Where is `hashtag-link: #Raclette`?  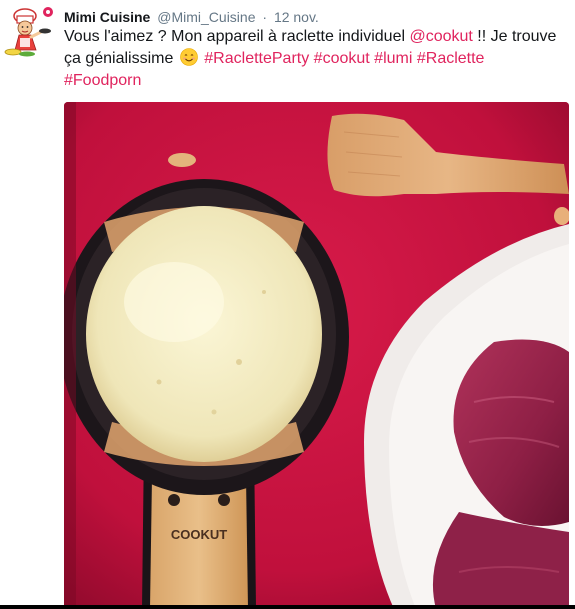 hashtag-link: #Raclette is located at coordinates (451, 58).